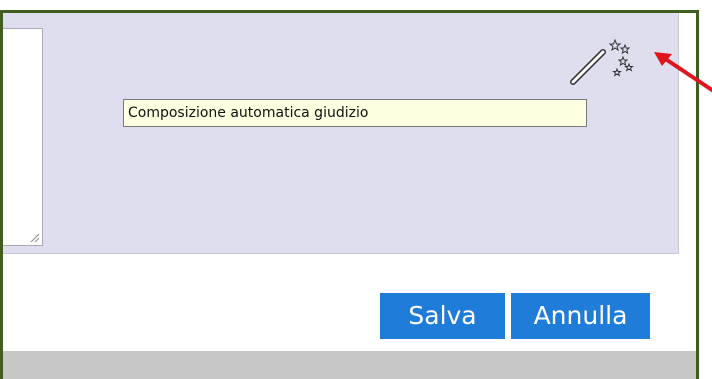 Image resolution: width=712 pixels, height=379 pixels. I want to click on magic-wand-icon, so click(605, 62).